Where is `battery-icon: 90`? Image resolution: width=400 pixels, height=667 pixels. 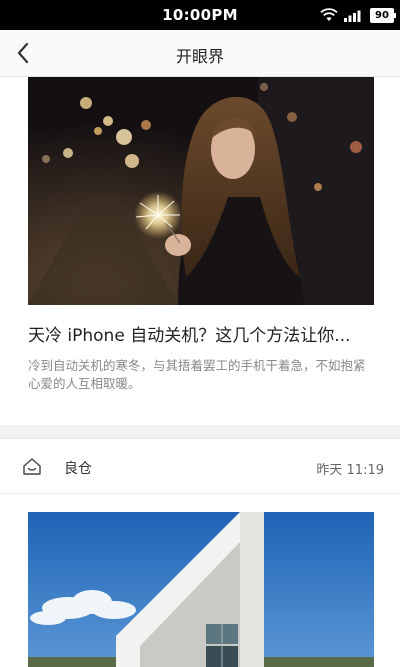 battery-icon: 90 is located at coordinates (383, 15).